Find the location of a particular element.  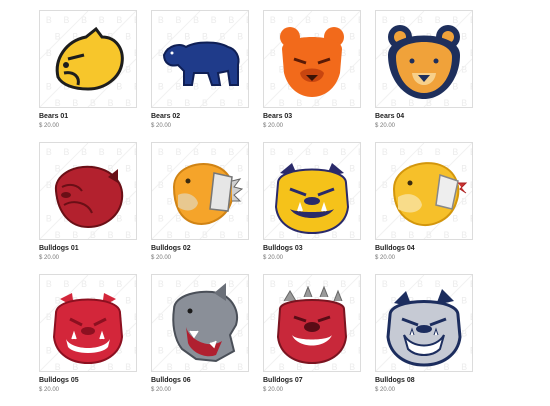

product-name: Bulldogs 02 is located at coordinates (171, 248).